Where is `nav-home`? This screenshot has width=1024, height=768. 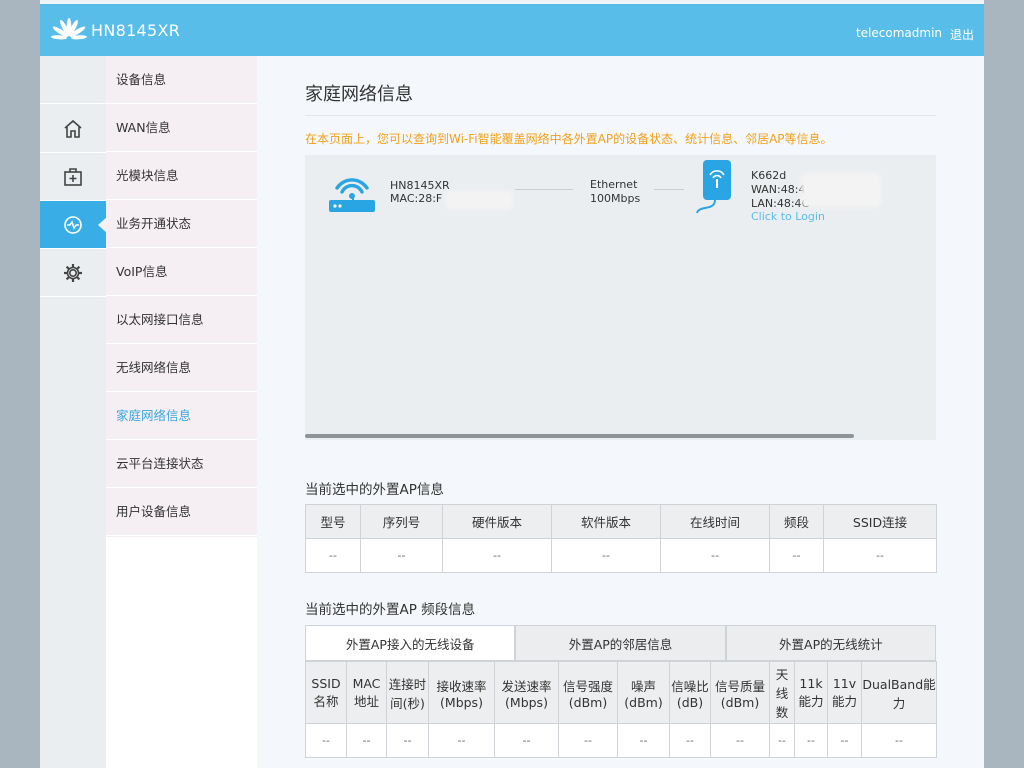 nav-home is located at coordinates (73, 129).